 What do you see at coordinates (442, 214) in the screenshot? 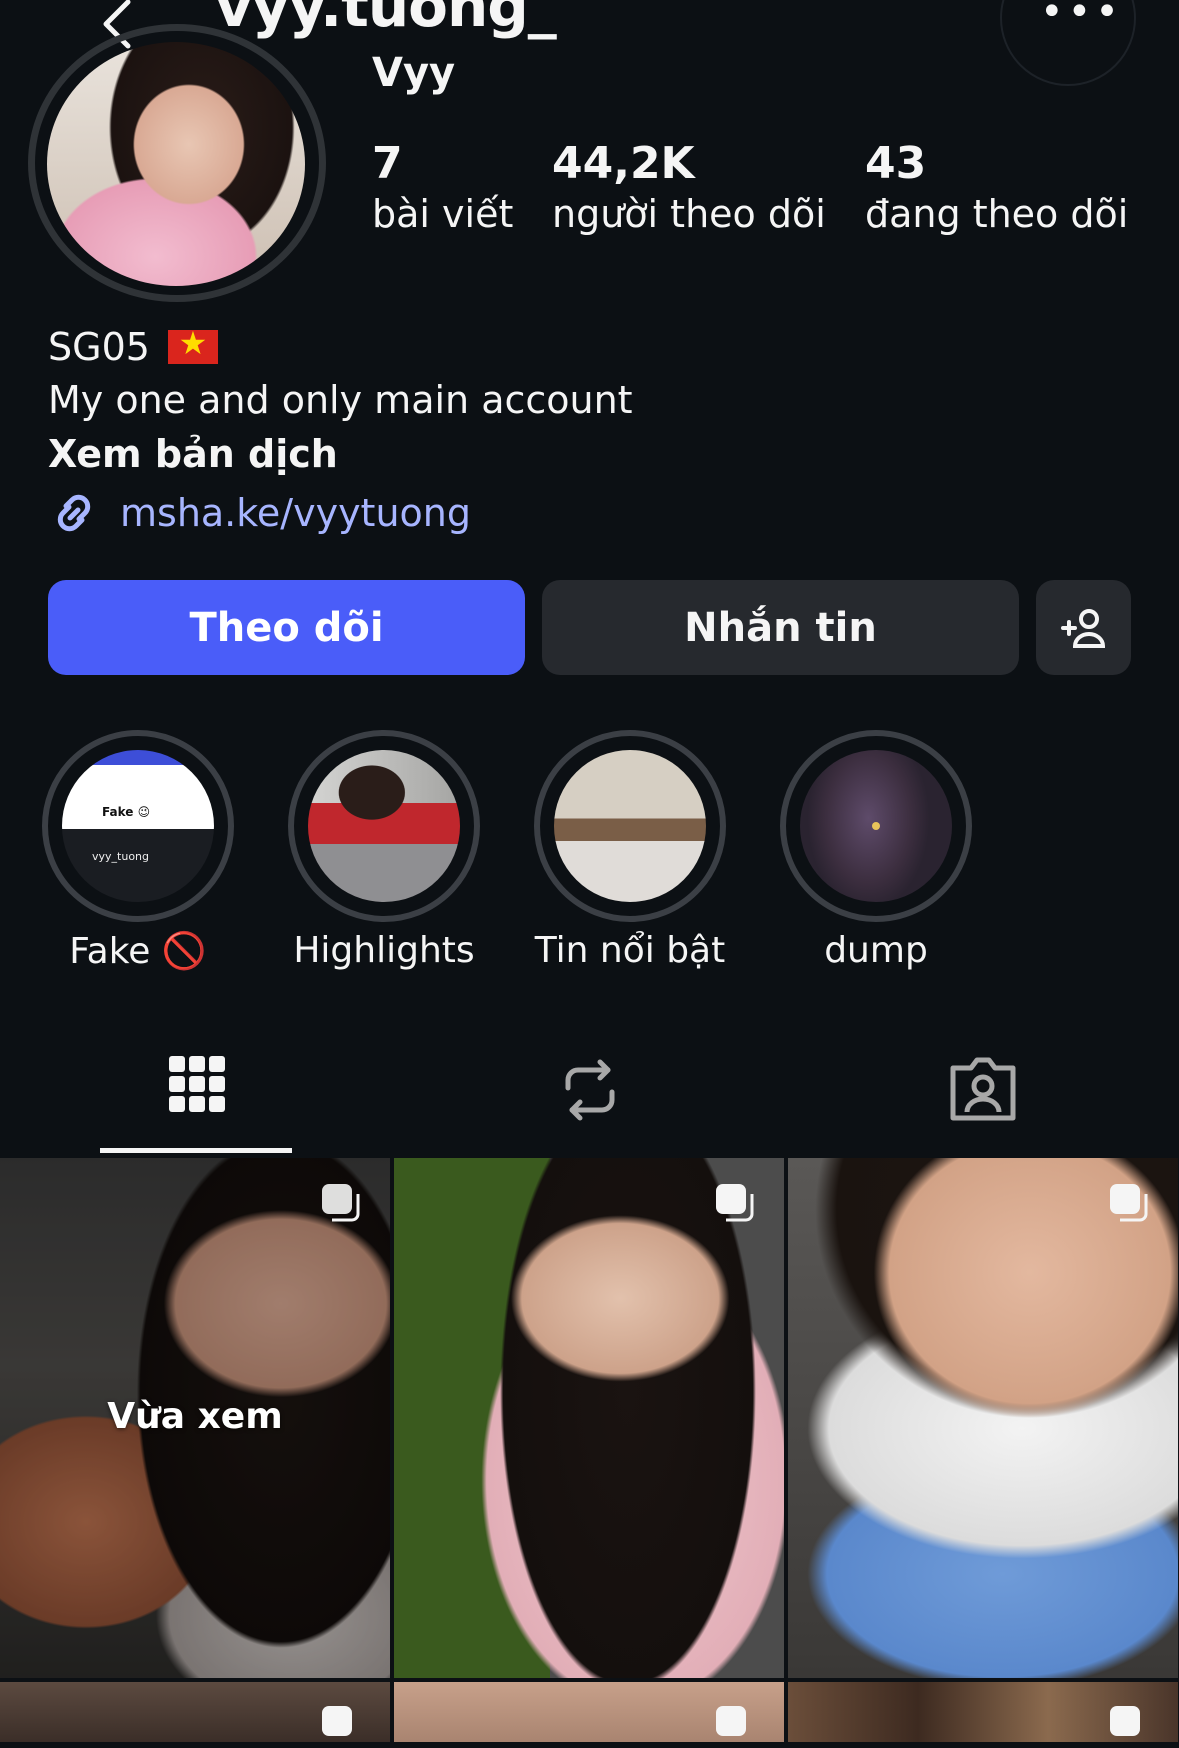
I see `posts-label: bài viết` at bounding box center [442, 214].